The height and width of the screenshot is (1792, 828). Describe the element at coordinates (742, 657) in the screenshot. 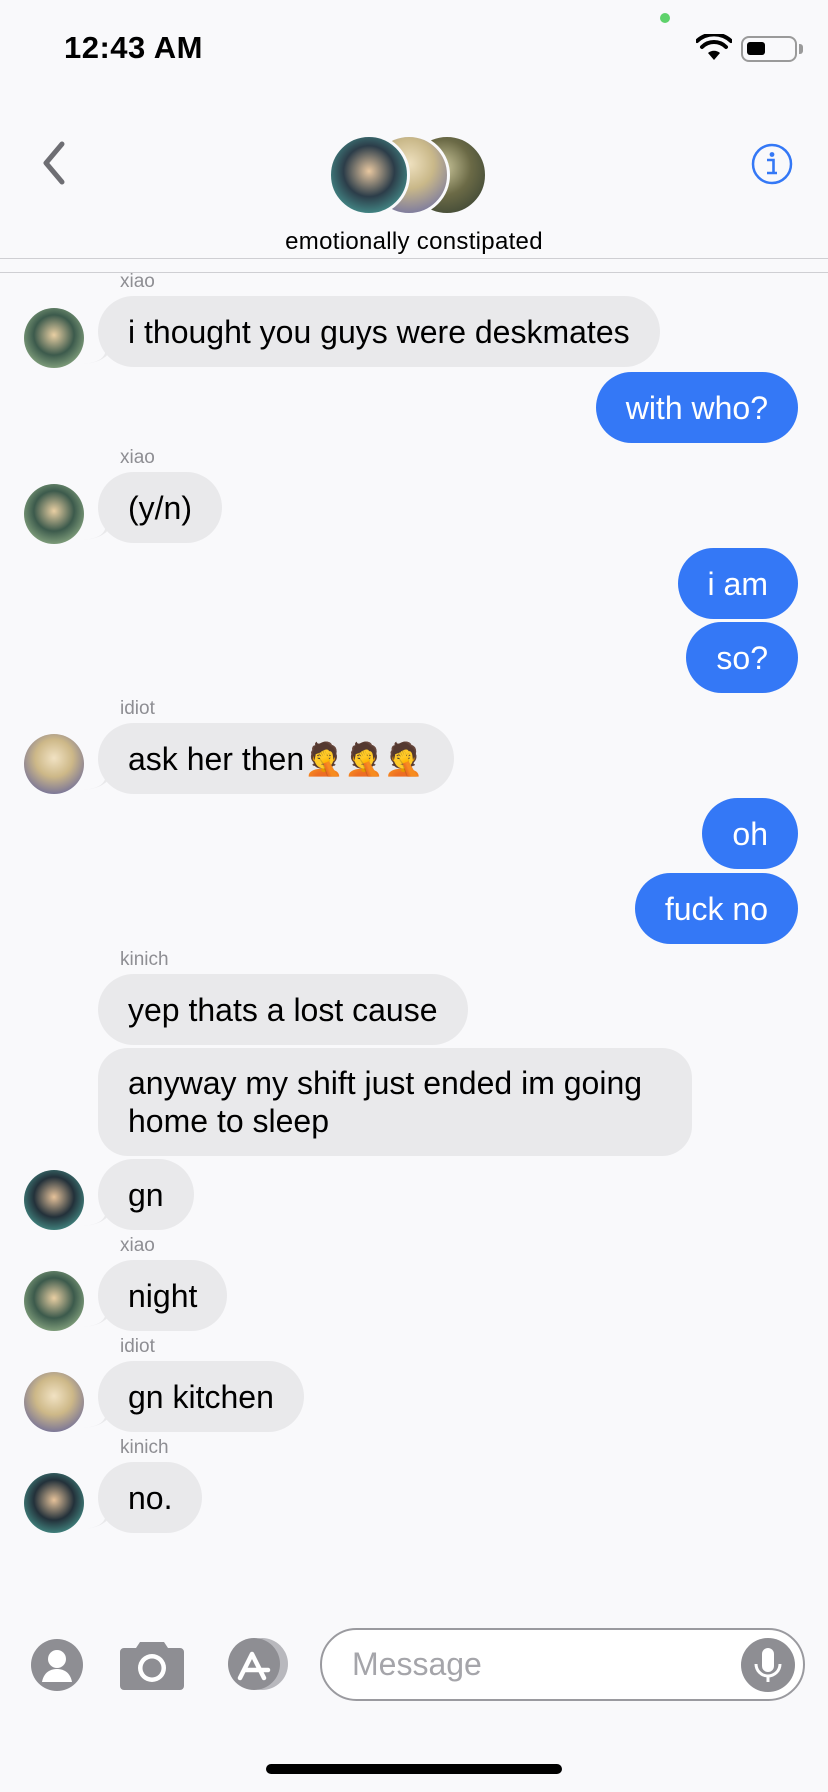

I see `message-bubble-outgoing: so?` at that location.